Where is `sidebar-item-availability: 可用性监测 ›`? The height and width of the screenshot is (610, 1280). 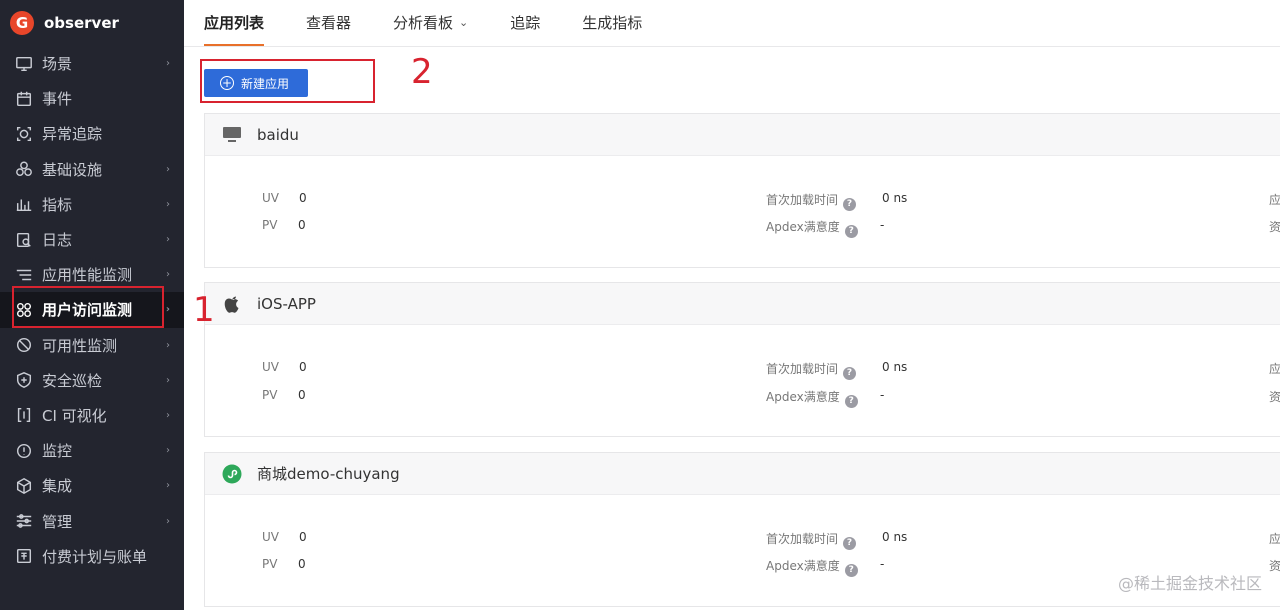
sidebar-item-availability: 可用性监测 › is located at coordinates (92, 345).